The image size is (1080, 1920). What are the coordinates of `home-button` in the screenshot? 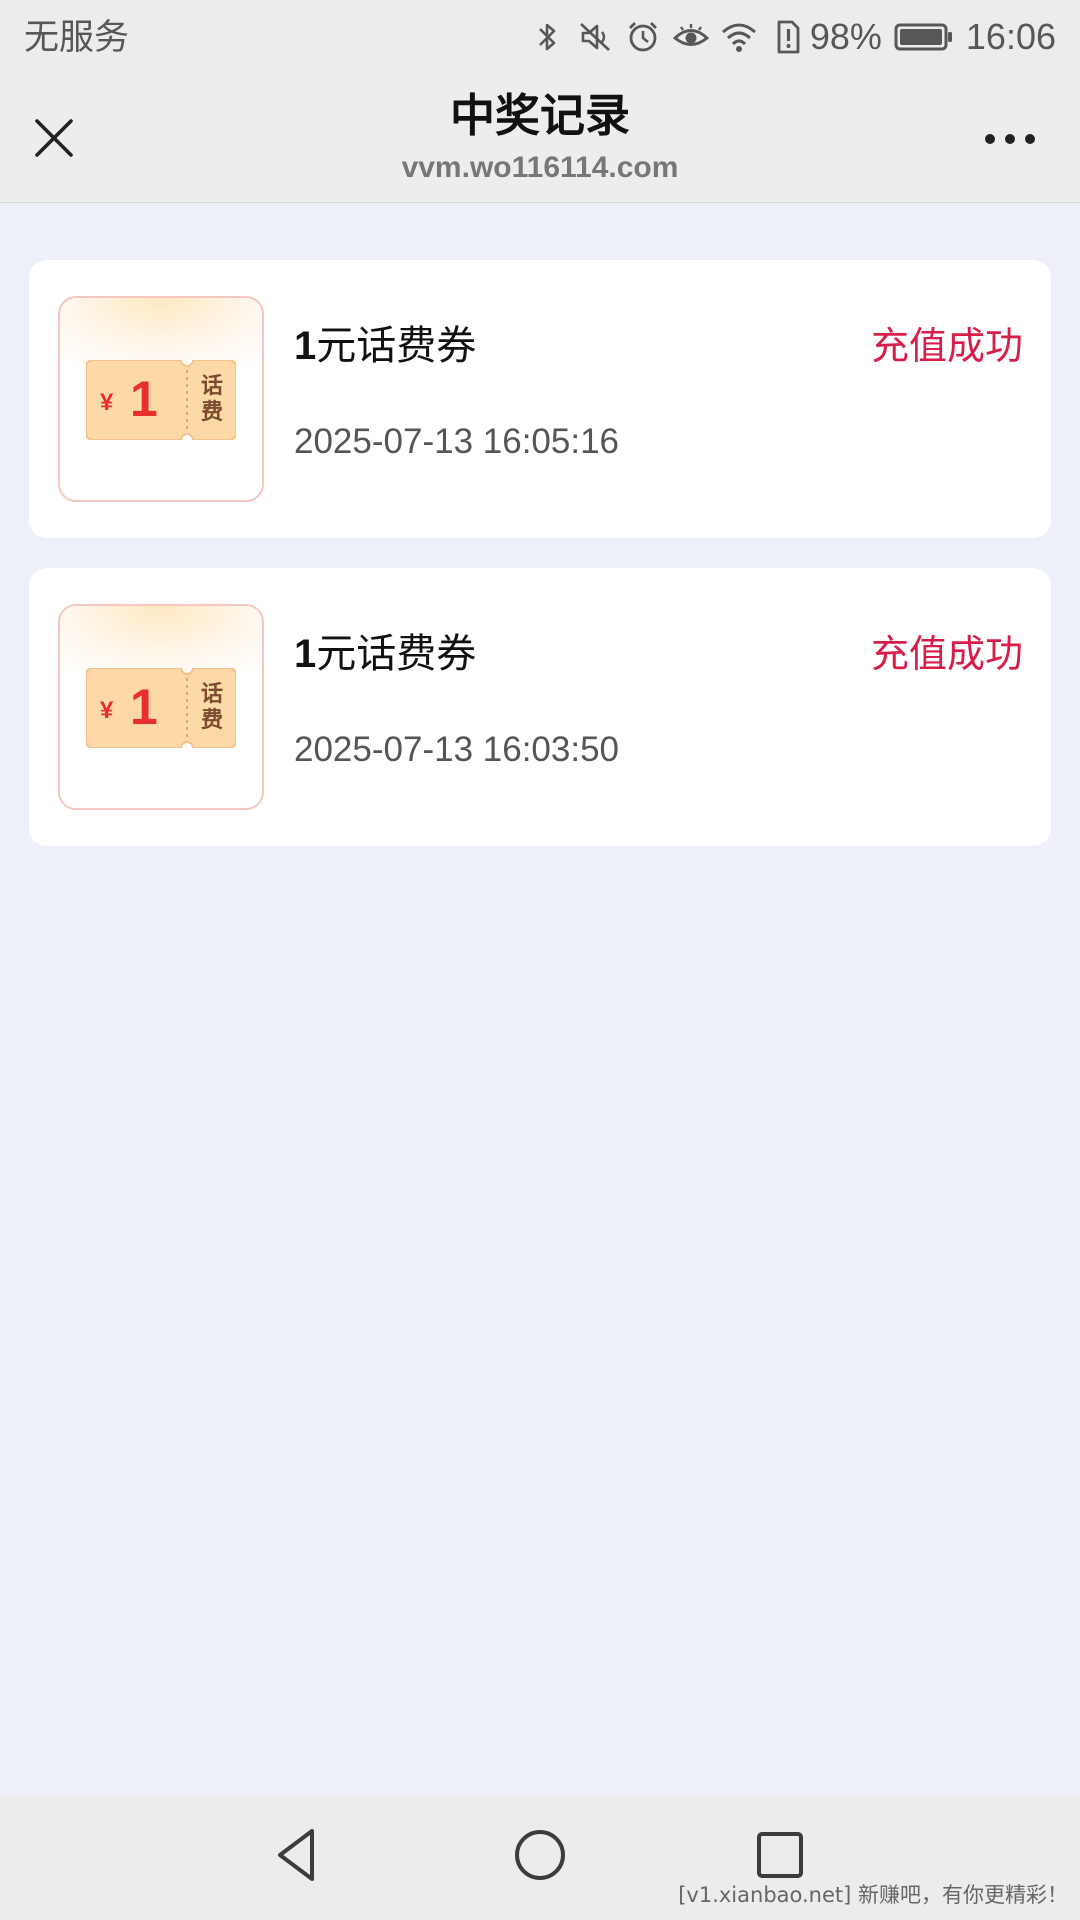 It's located at (540, 1855).